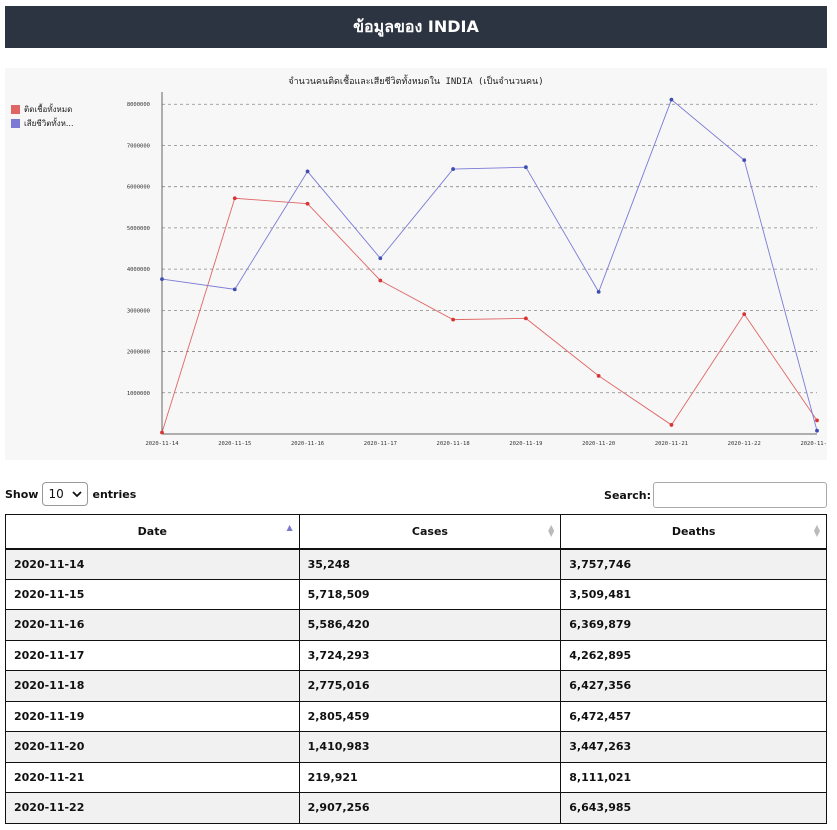  Describe the element at coordinates (430, 808) in the screenshot. I see `cell-cases: 2,907,256` at that location.